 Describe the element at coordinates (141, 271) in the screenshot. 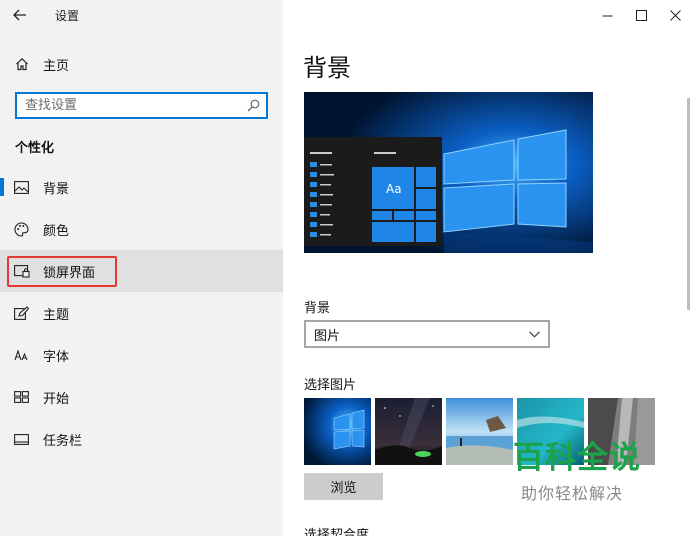

I see `sidebar-item-lock-screen: 锁屏界面` at that location.